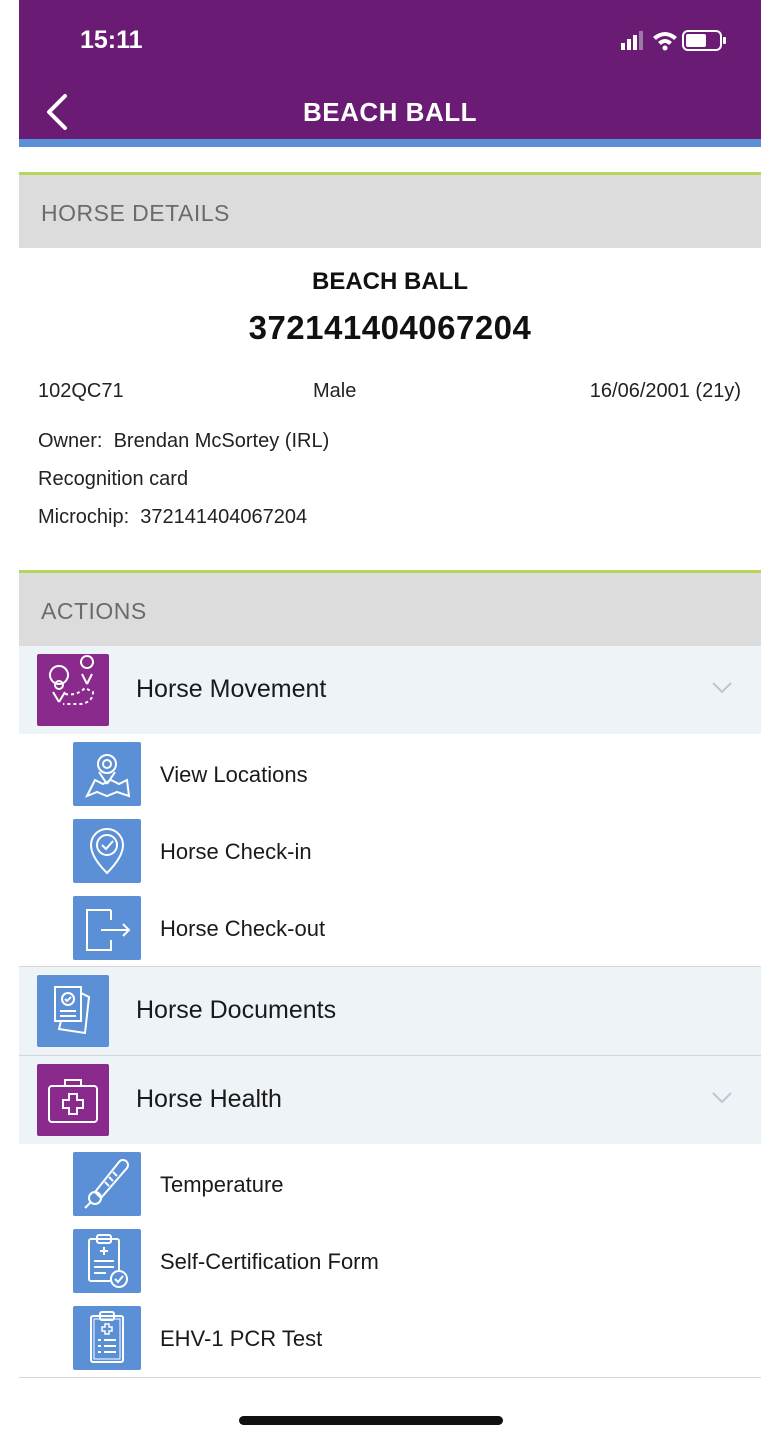 The height and width of the screenshot is (1440, 761). What do you see at coordinates (241, 1338) in the screenshot?
I see `action-label: EHV-1 PCR Test` at bounding box center [241, 1338].